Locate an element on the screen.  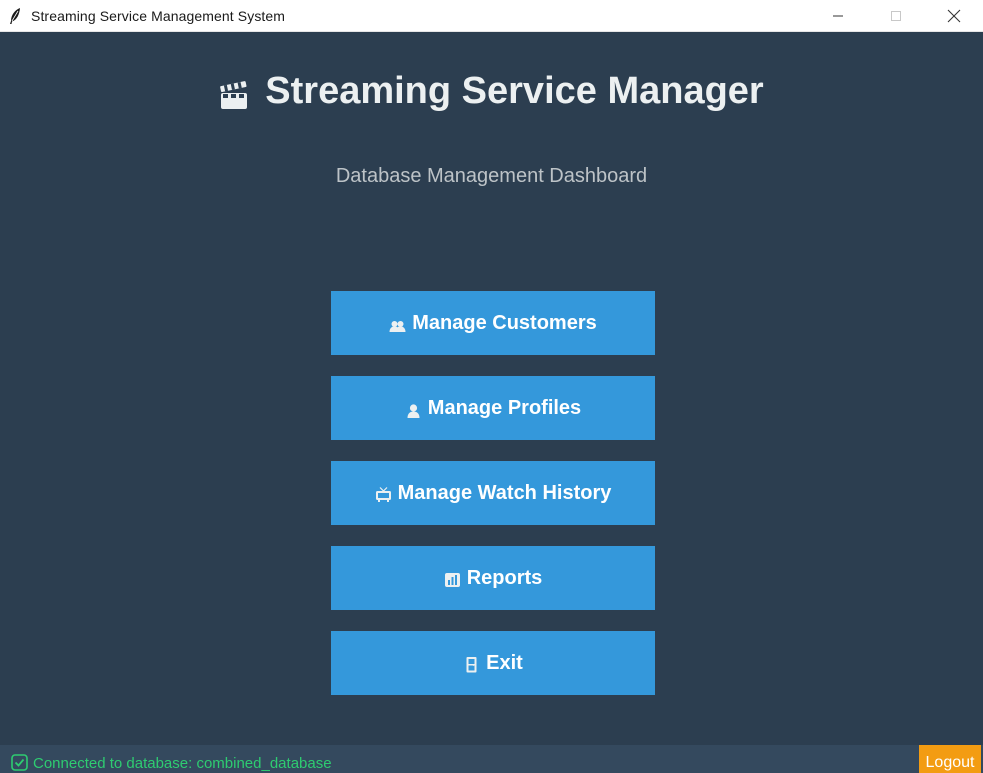
report-icon is located at coordinates (452, 580).